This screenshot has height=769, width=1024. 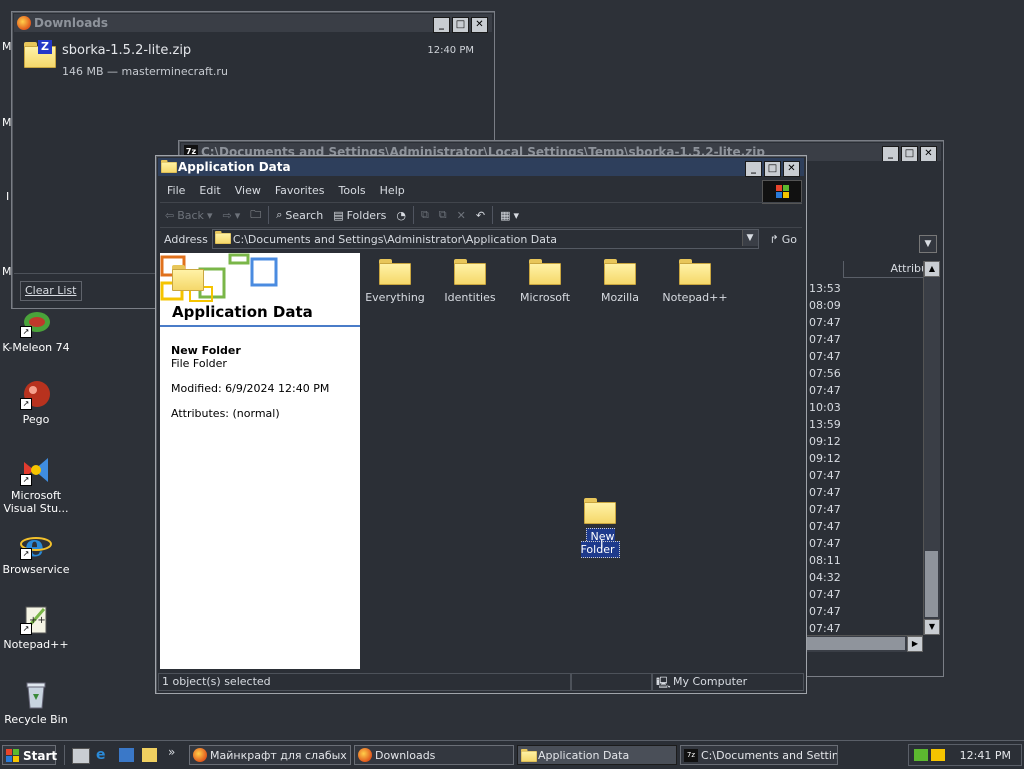 What do you see at coordinates (783, 239) in the screenshot?
I see `go-button: ↱ Go` at bounding box center [783, 239].